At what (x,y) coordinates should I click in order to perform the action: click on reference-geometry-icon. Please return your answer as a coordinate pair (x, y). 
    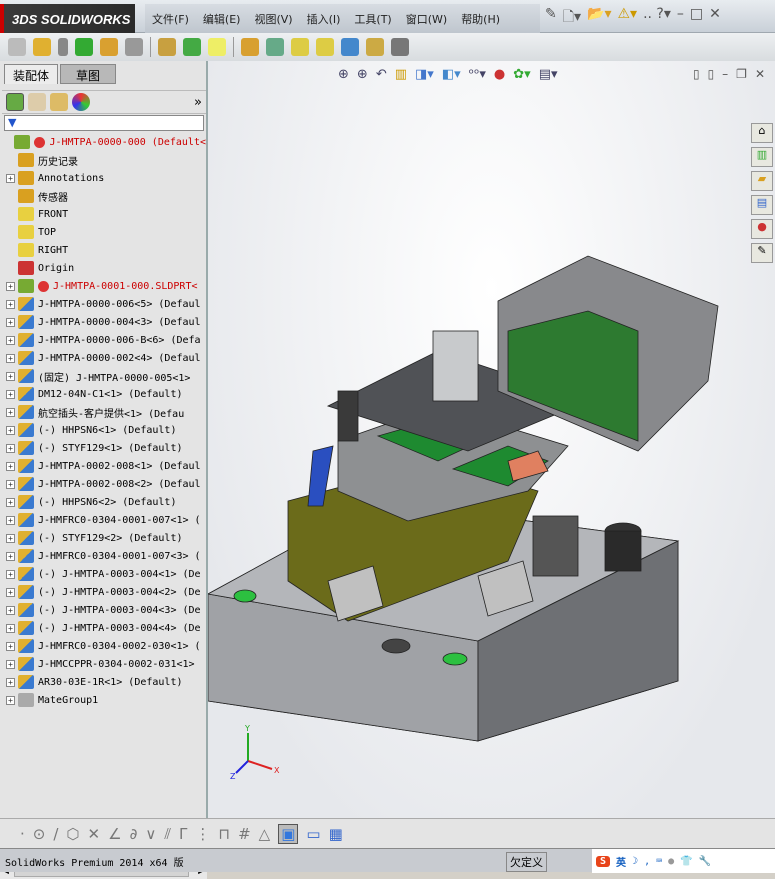
    Looking at the image, I should click on (217, 47).